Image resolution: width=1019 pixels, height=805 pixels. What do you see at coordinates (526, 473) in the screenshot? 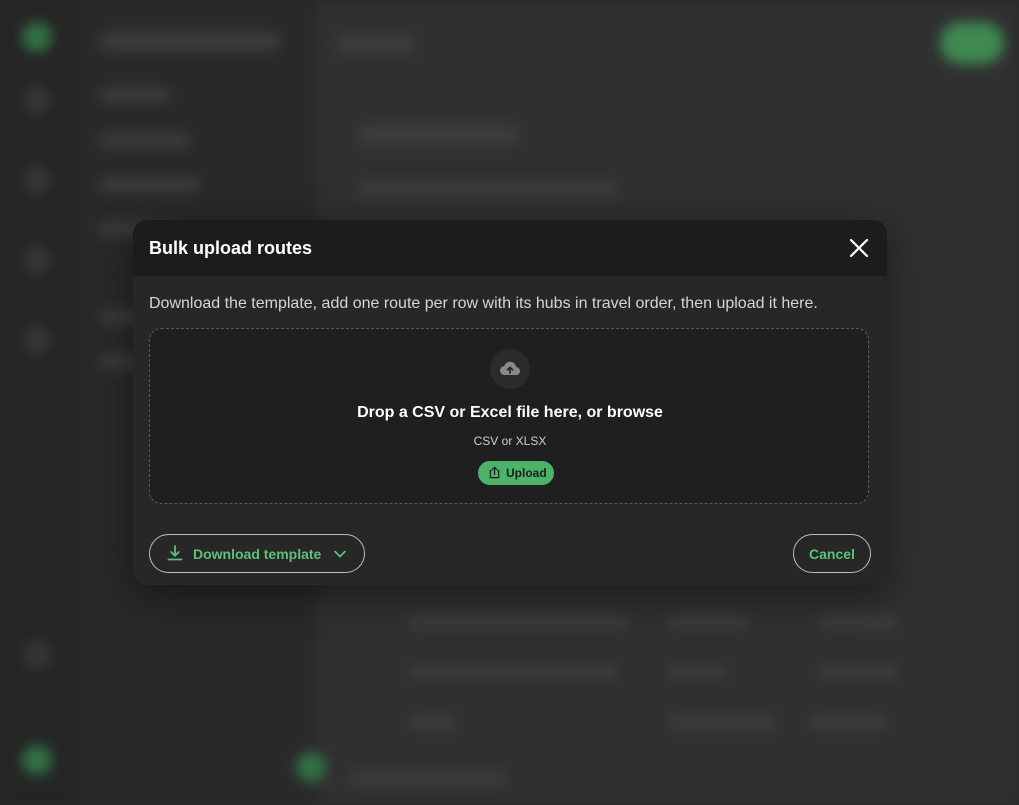
I see `upload-button-label: Upload` at bounding box center [526, 473].